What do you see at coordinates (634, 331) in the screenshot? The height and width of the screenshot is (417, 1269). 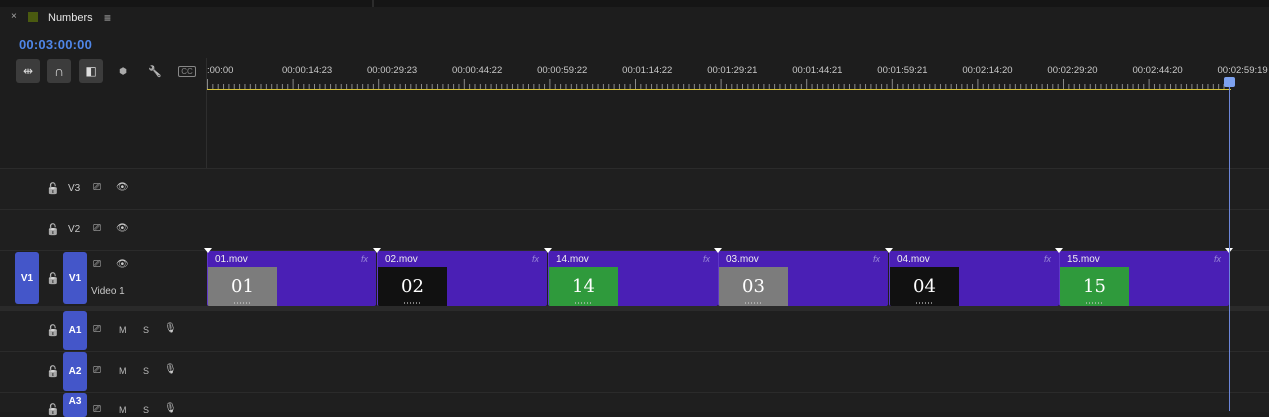 I see `track-row-a1` at bounding box center [634, 331].